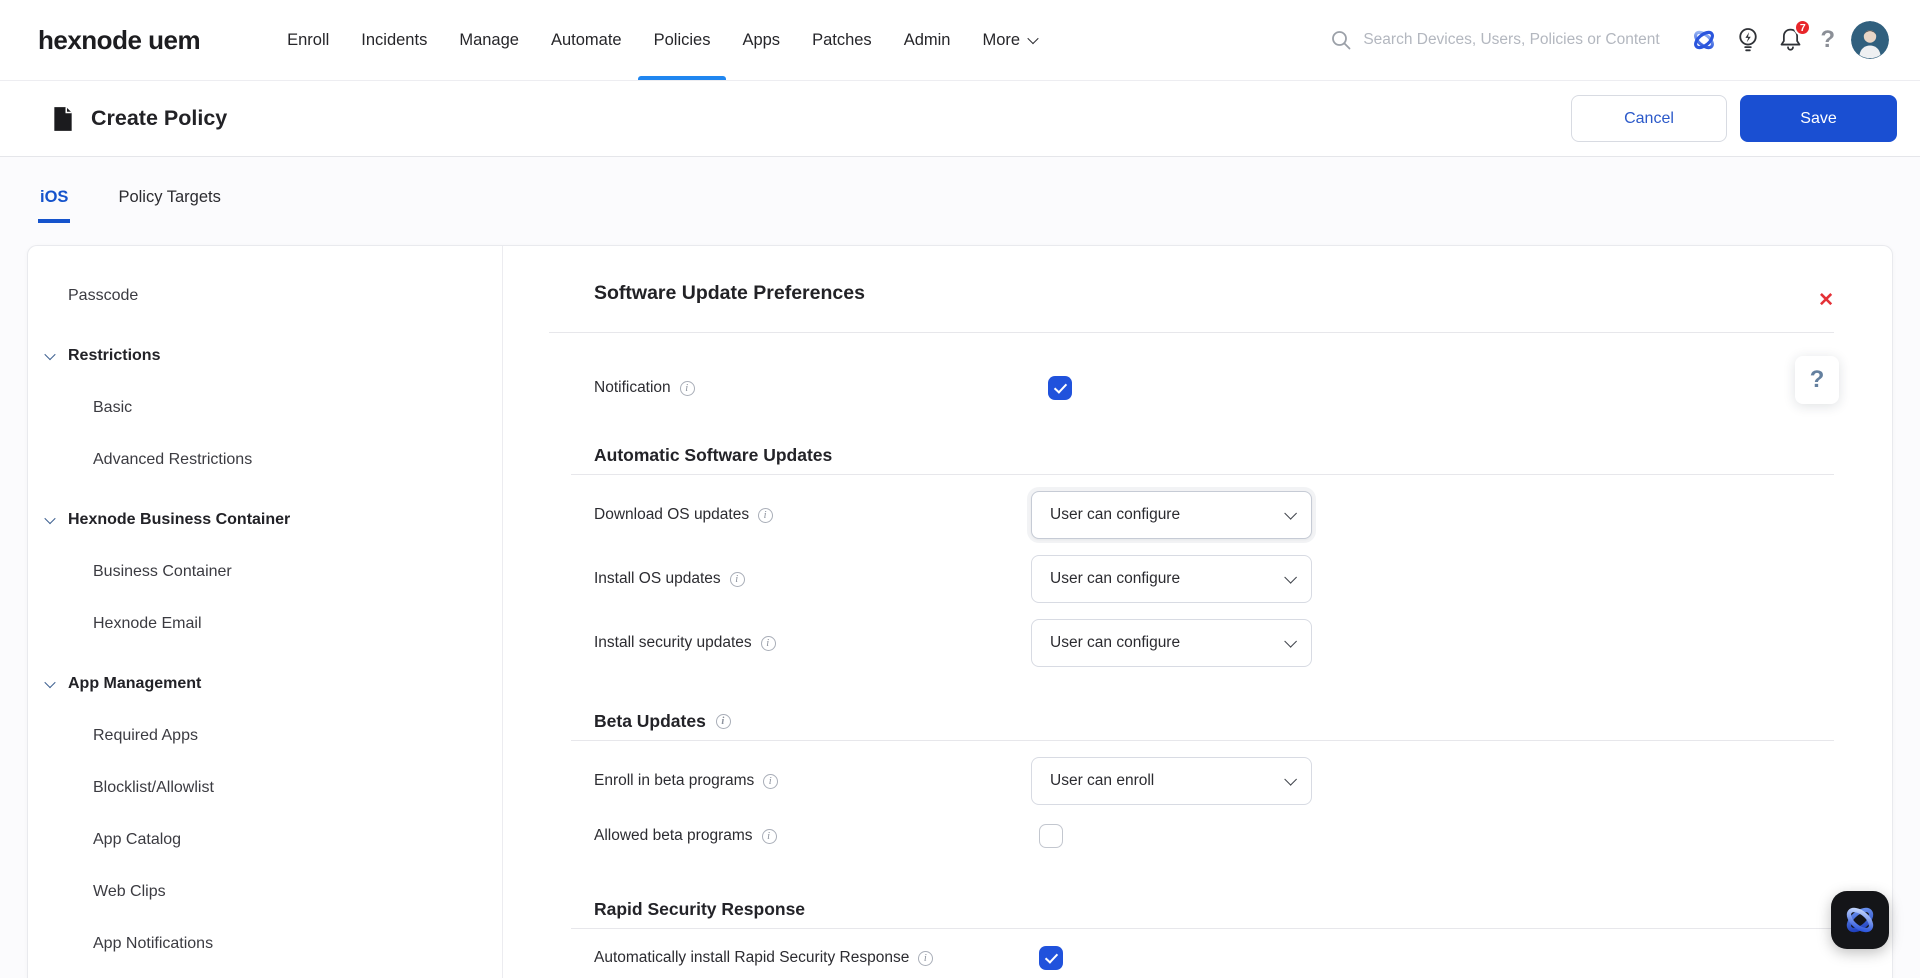  I want to click on nav-item-manage: Manage, so click(489, 40).